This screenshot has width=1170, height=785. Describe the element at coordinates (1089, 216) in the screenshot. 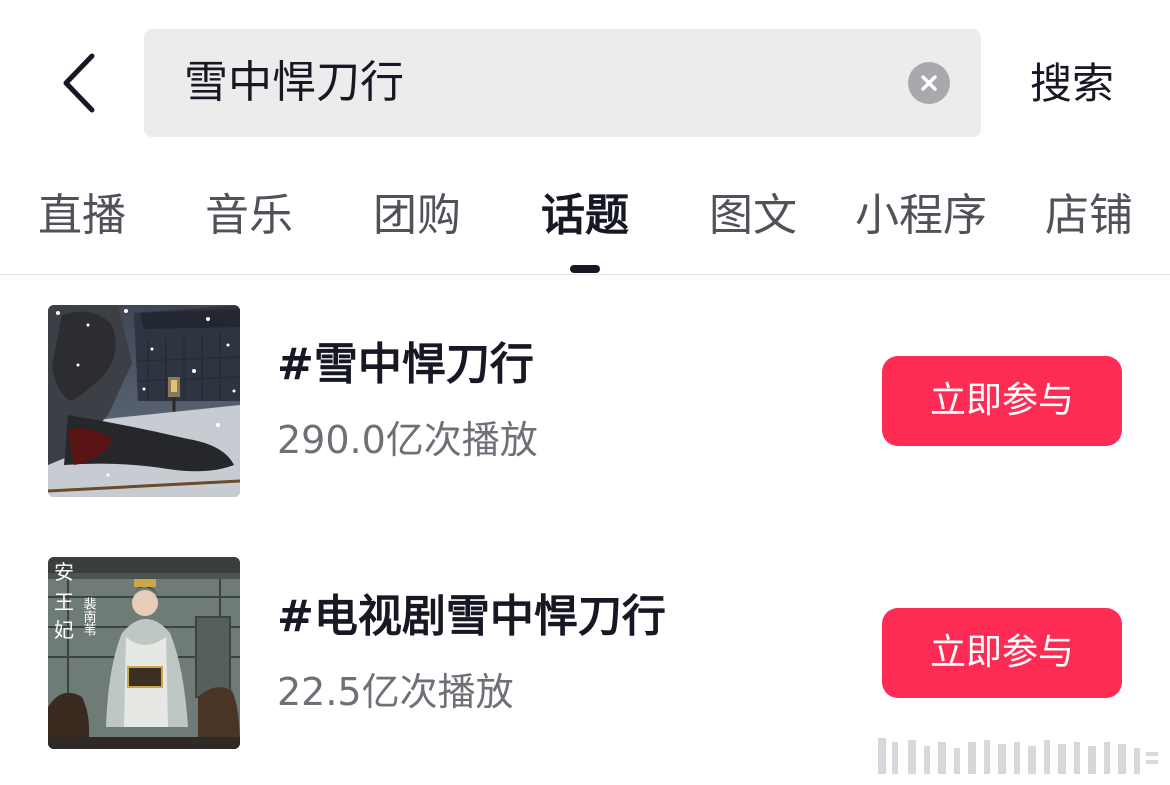

I see `tab-store: 店铺` at that location.